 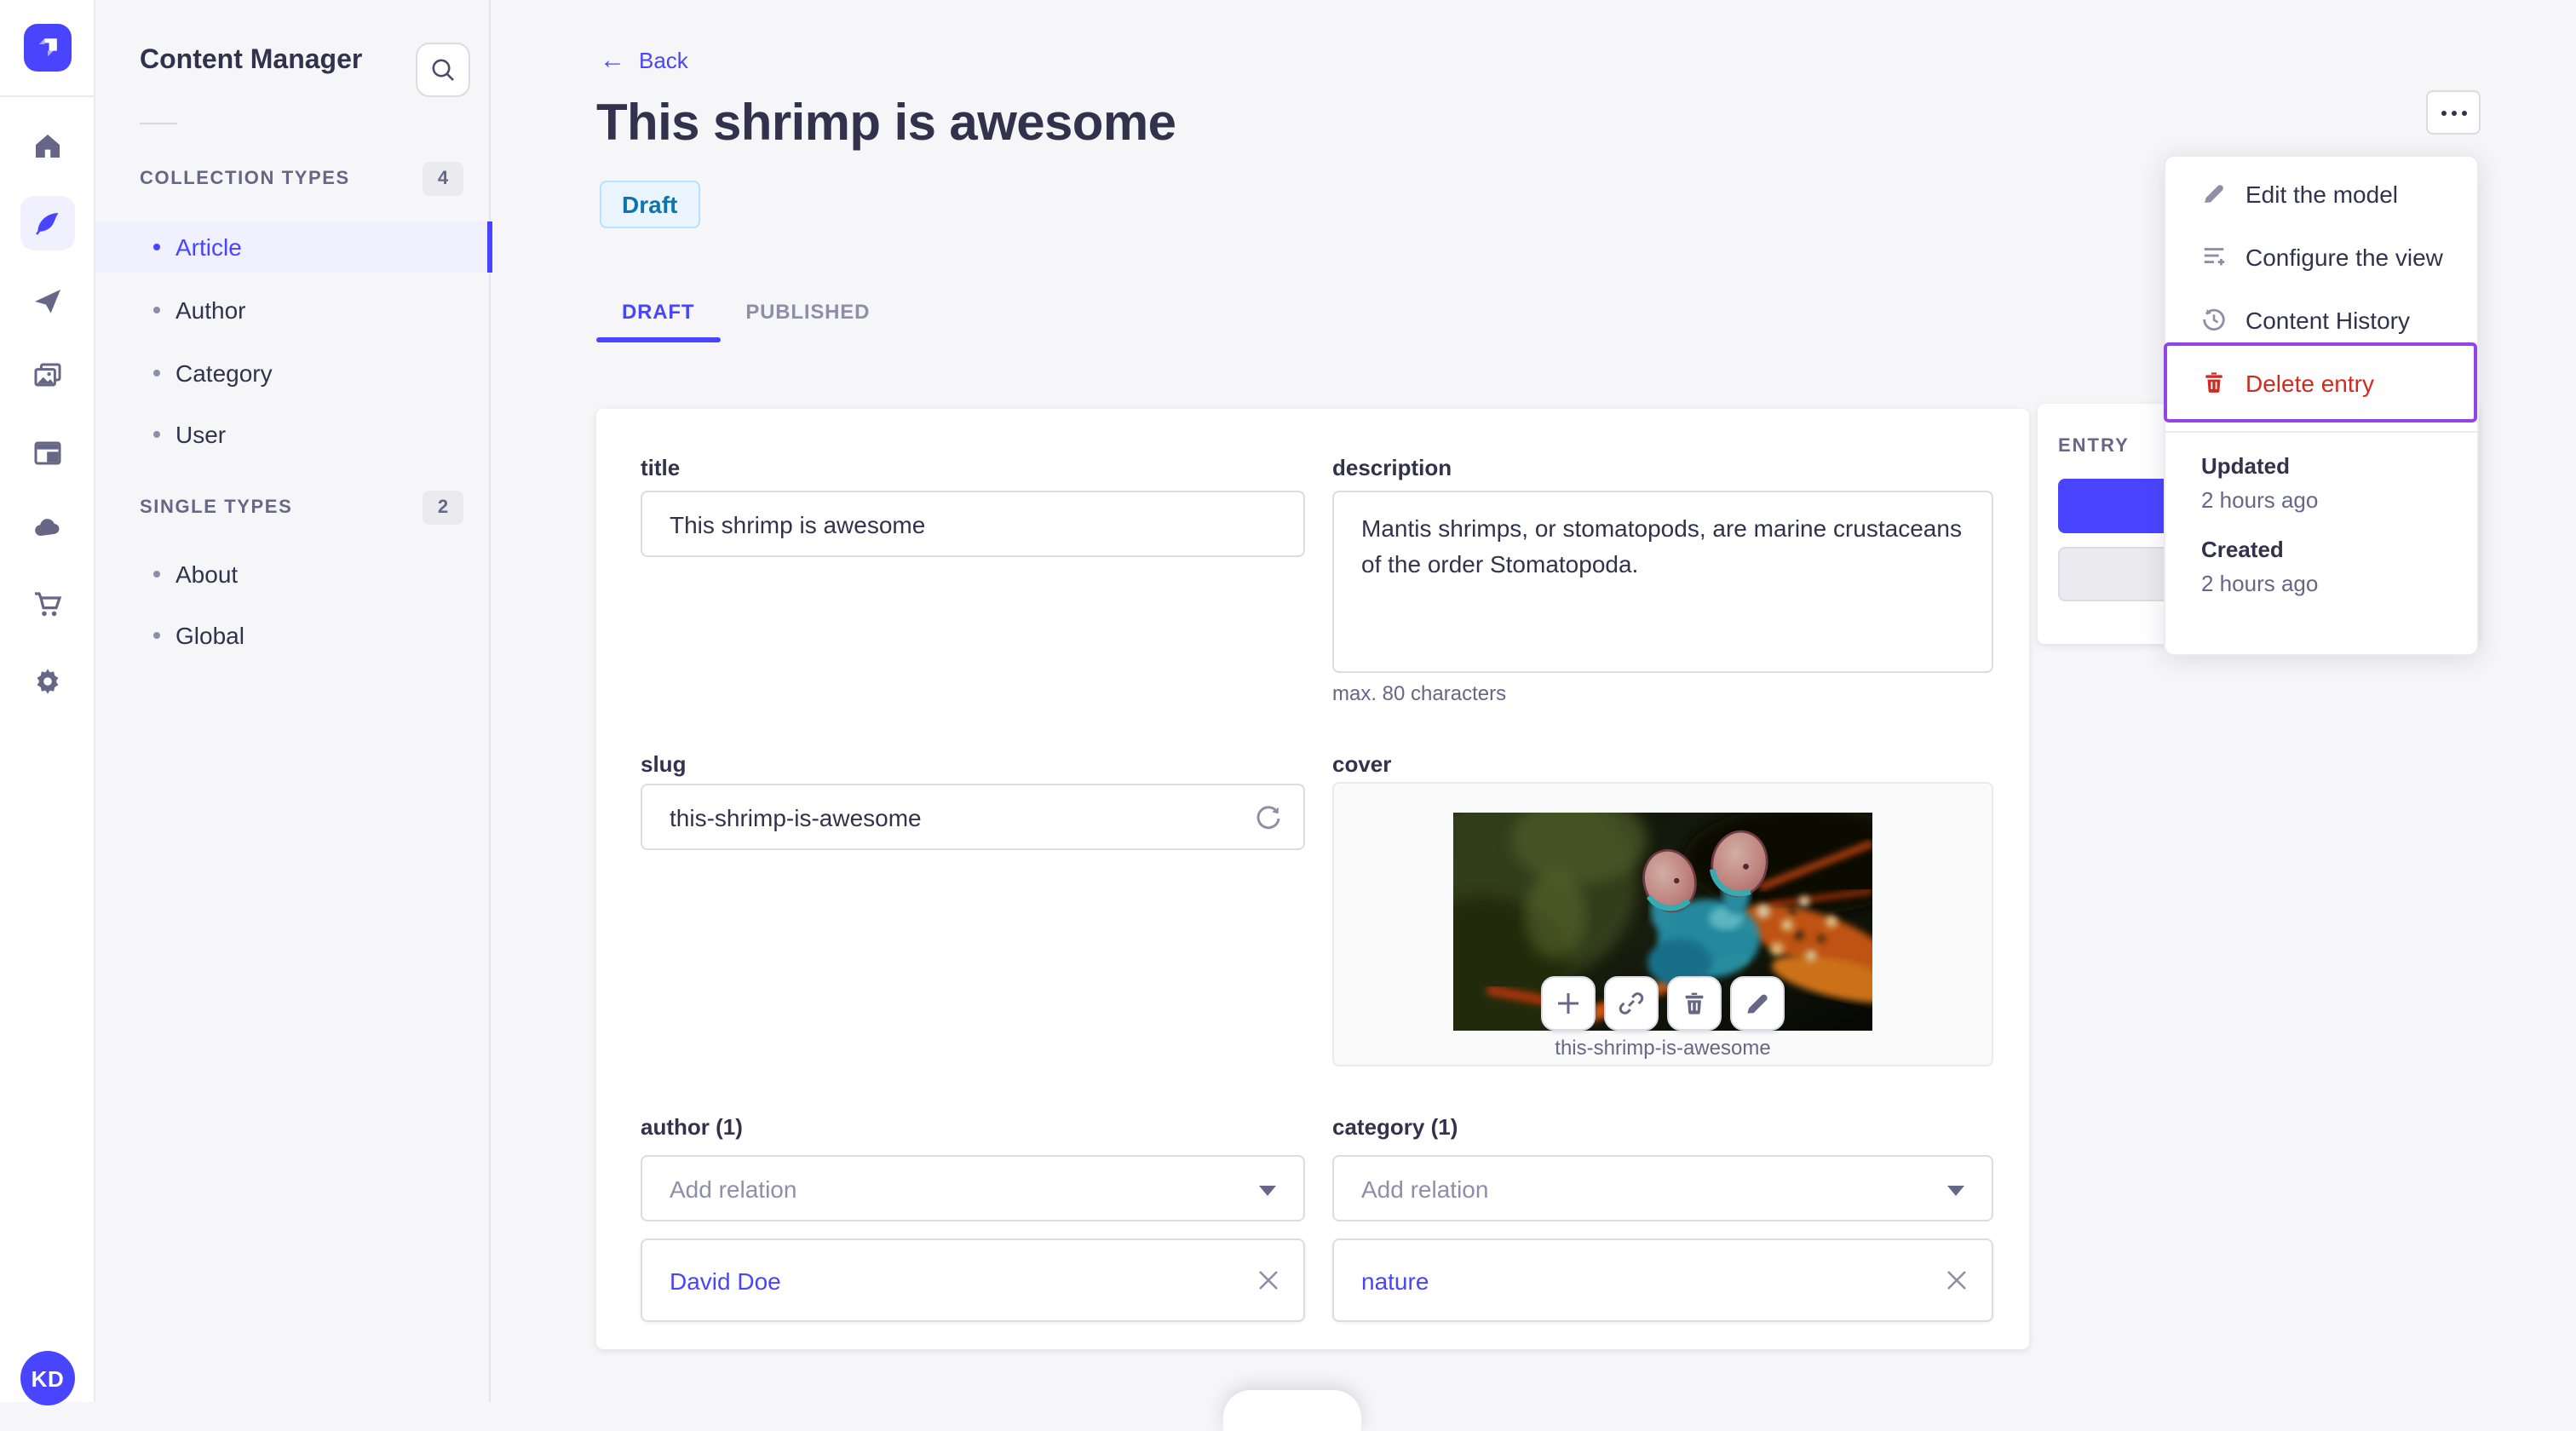 I want to click on entry-panel-heading: ENTRY, so click(x=2094, y=446).